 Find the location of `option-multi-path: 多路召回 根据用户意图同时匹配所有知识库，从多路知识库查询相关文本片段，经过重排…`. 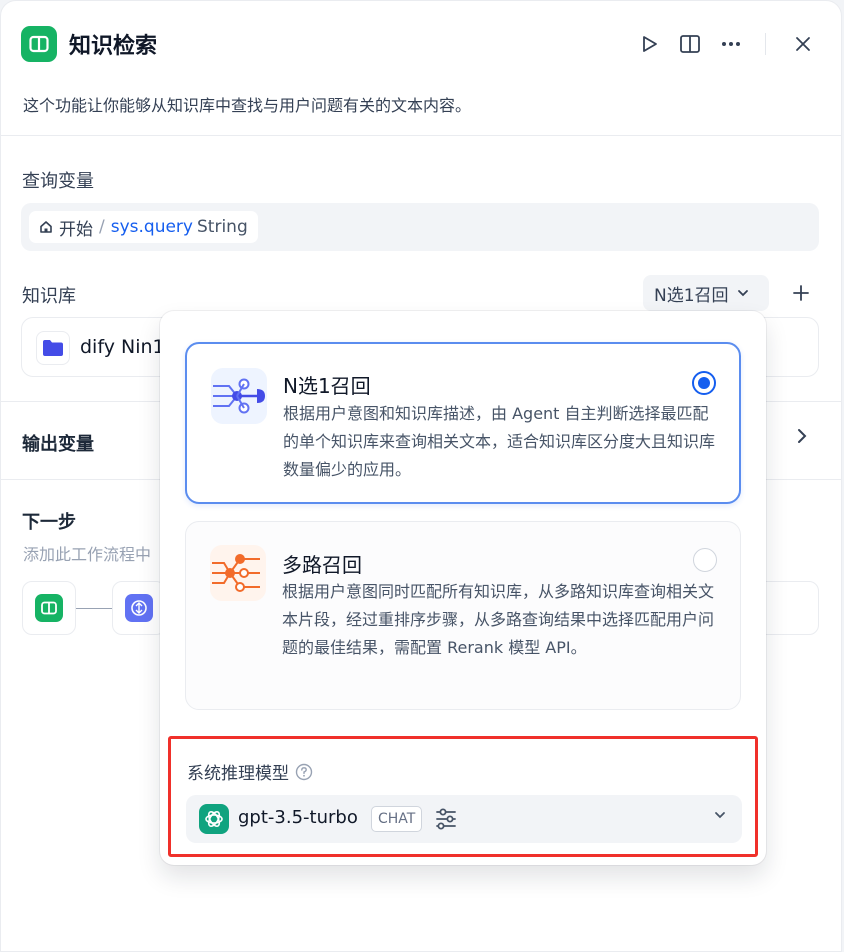

option-multi-path: 多路召回 根据用户意图同时匹配所有知识库，从多路知识库查询相关文本片段，经过重排… is located at coordinates (463, 615).